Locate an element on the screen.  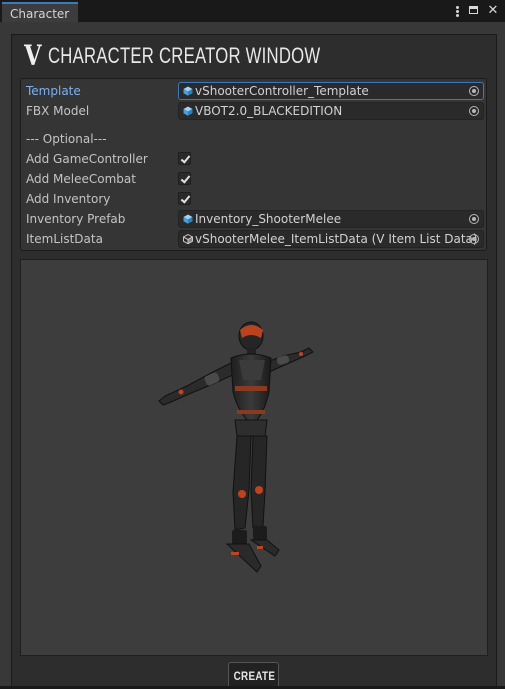
maximize-icon is located at coordinates (473, 10).